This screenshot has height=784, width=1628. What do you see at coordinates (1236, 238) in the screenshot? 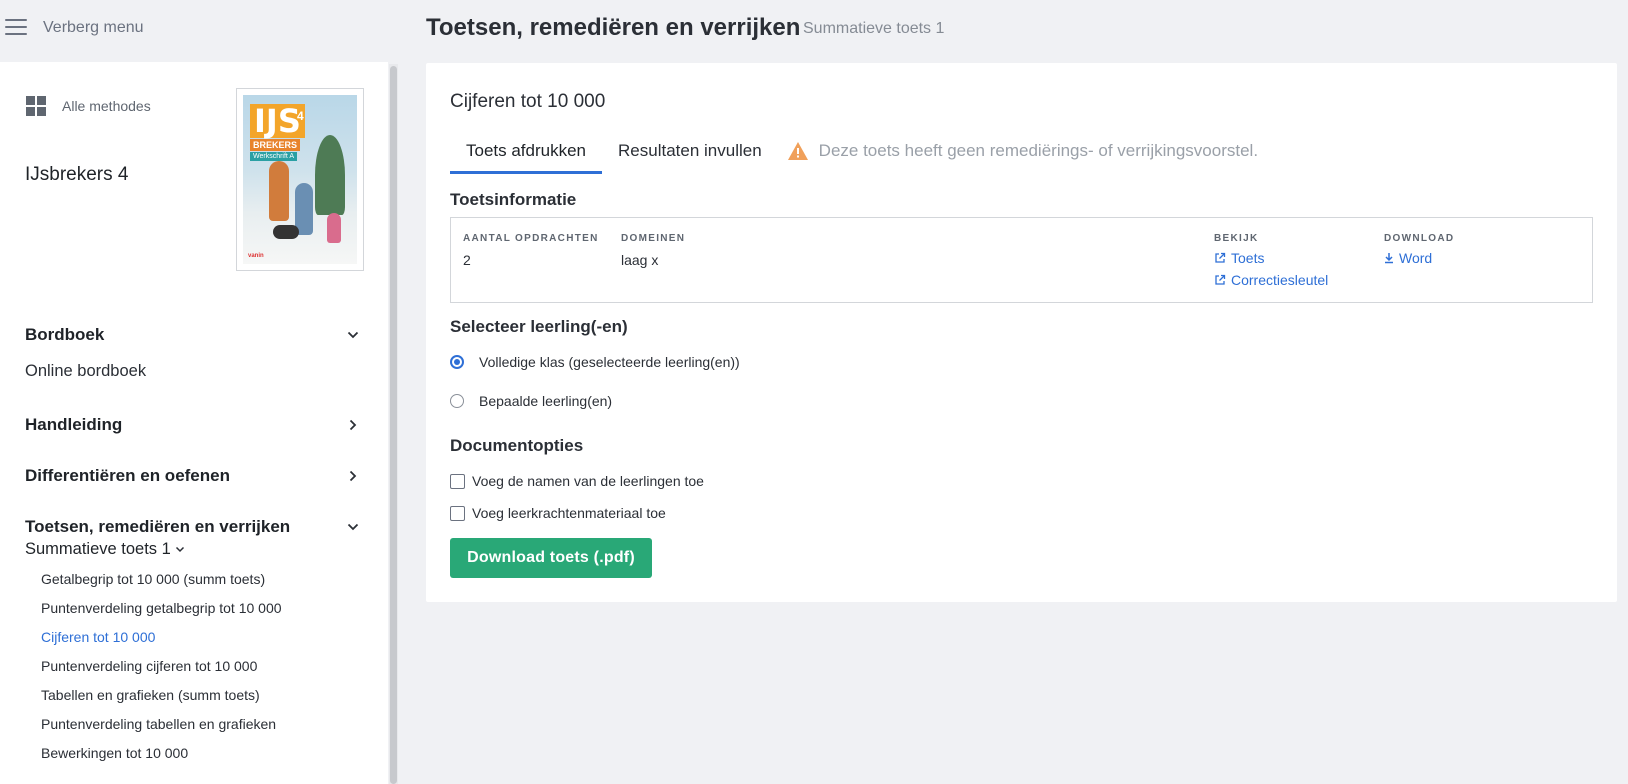
I see `info-head: BEKIJK` at bounding box center [1236, 238].